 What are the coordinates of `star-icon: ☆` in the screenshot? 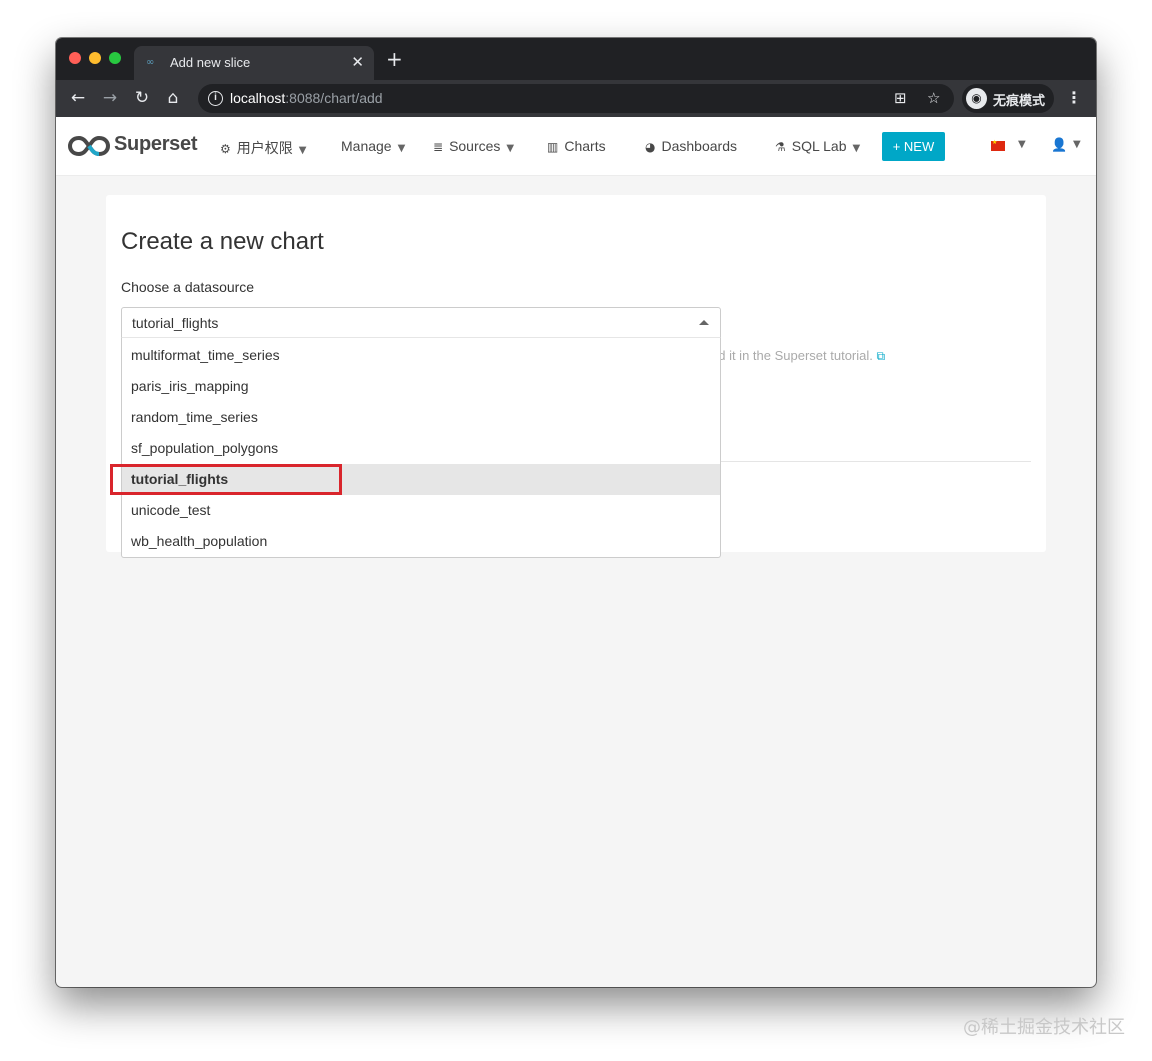 It's located at (933, 98).